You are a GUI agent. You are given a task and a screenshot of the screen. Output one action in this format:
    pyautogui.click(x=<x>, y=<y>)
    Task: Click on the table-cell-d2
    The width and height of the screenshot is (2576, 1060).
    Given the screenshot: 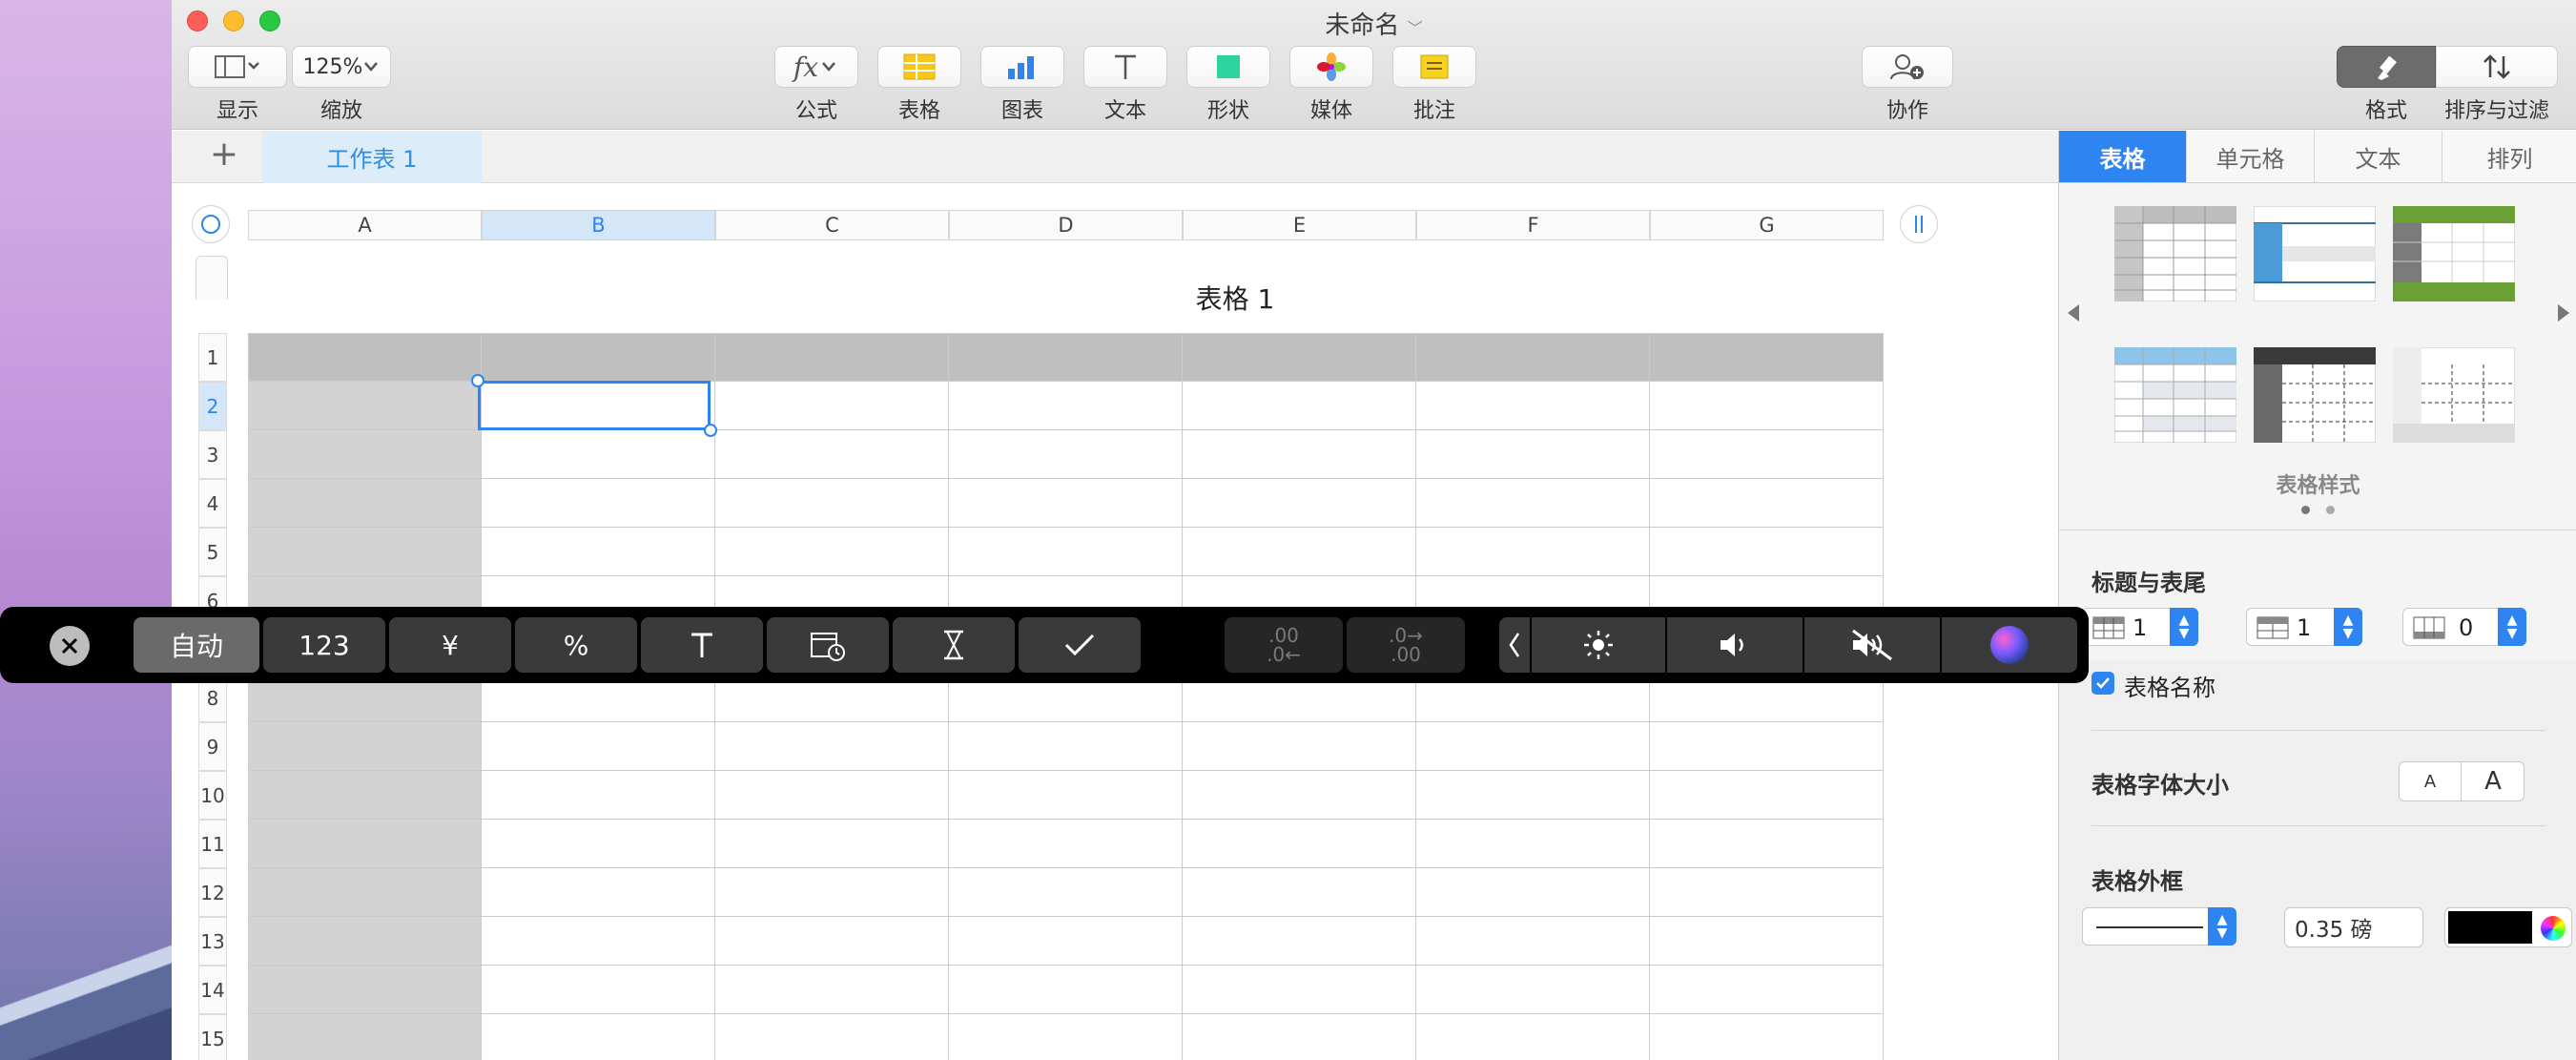 What is the action you would take?
    pyautogui.click(x=1066, y=406)
    